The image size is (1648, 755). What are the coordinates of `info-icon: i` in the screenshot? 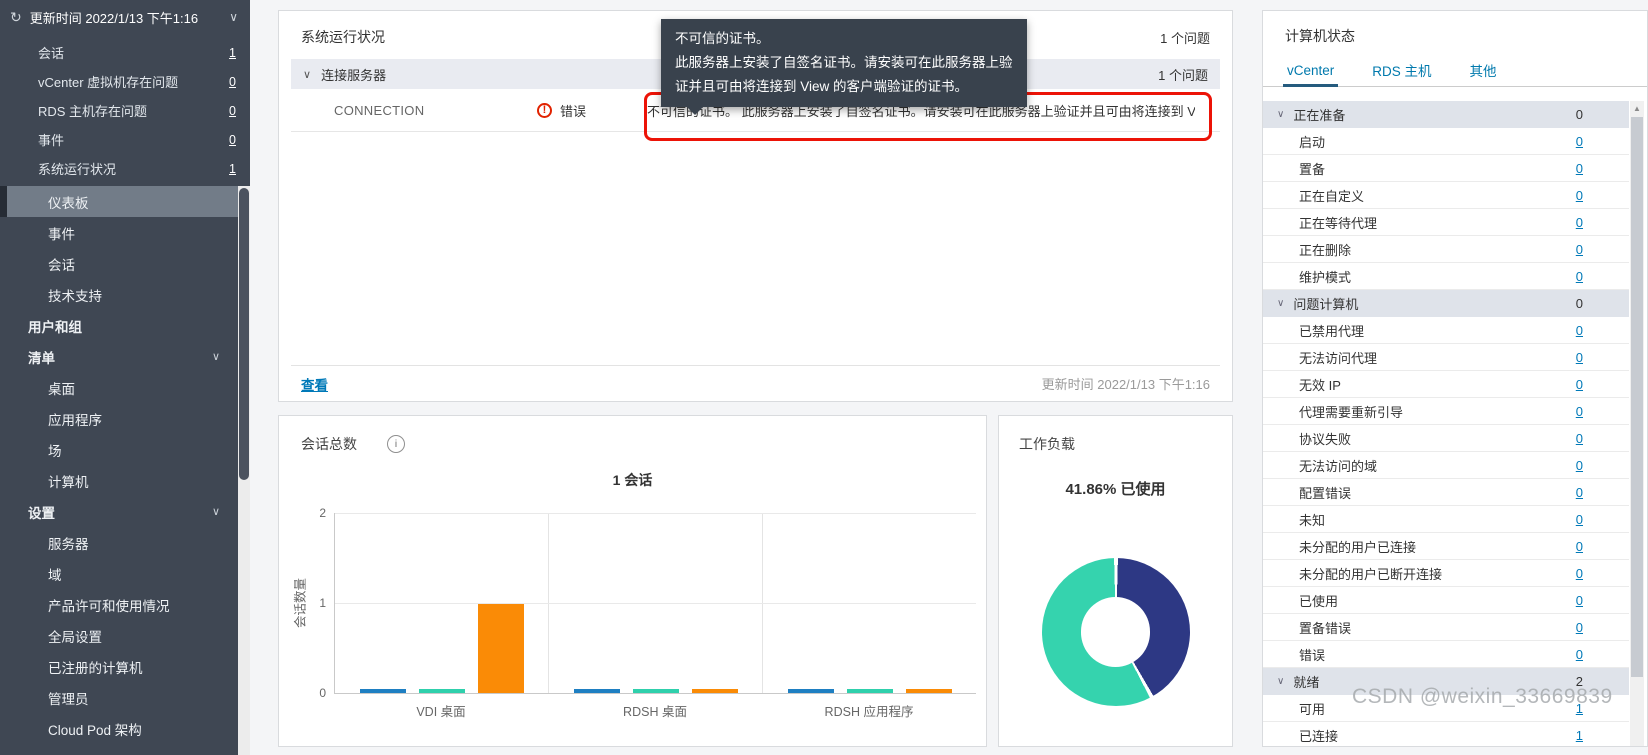 It's located at (396, 444).